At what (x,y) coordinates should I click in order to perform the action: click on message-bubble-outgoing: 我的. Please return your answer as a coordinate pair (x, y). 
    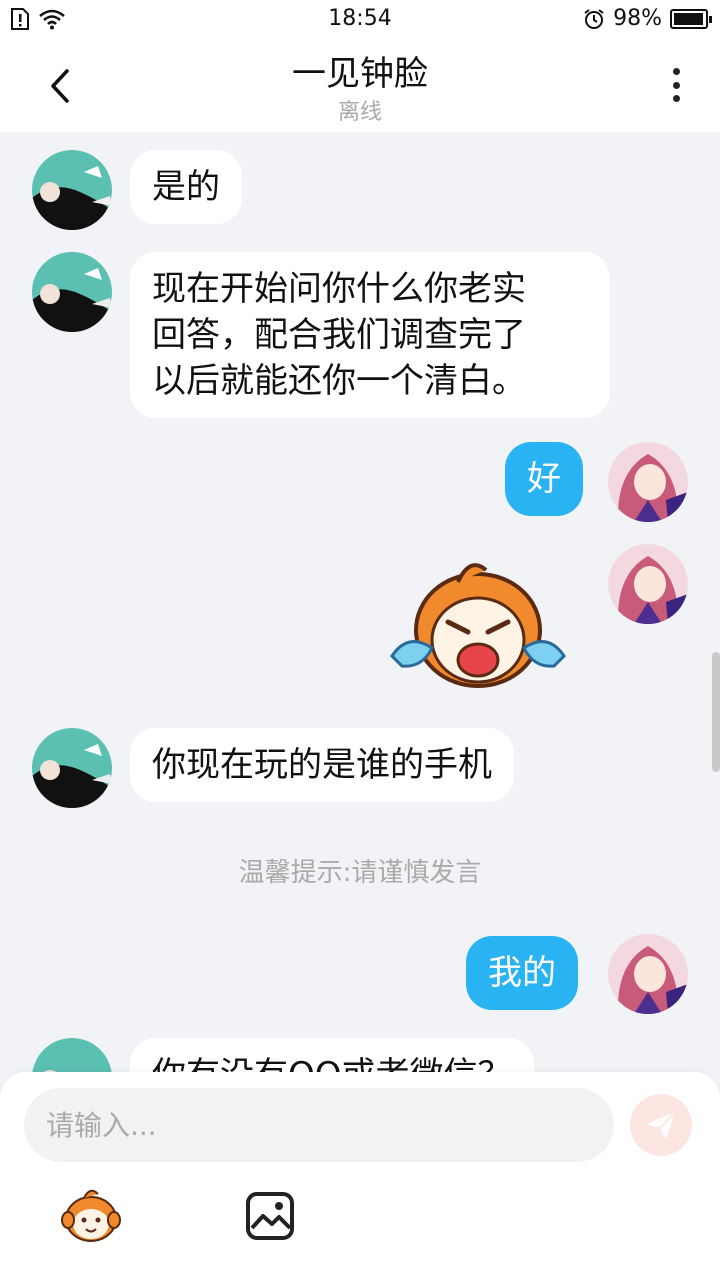
    Looking at the image, I should click on (522, 973).